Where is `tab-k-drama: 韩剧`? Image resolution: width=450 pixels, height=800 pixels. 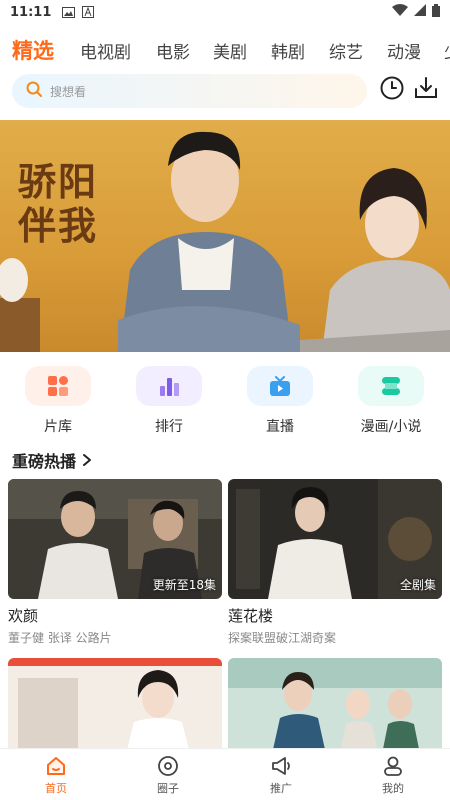
tab-k-drama: 韩剧 is located at coordinates (288, 50).